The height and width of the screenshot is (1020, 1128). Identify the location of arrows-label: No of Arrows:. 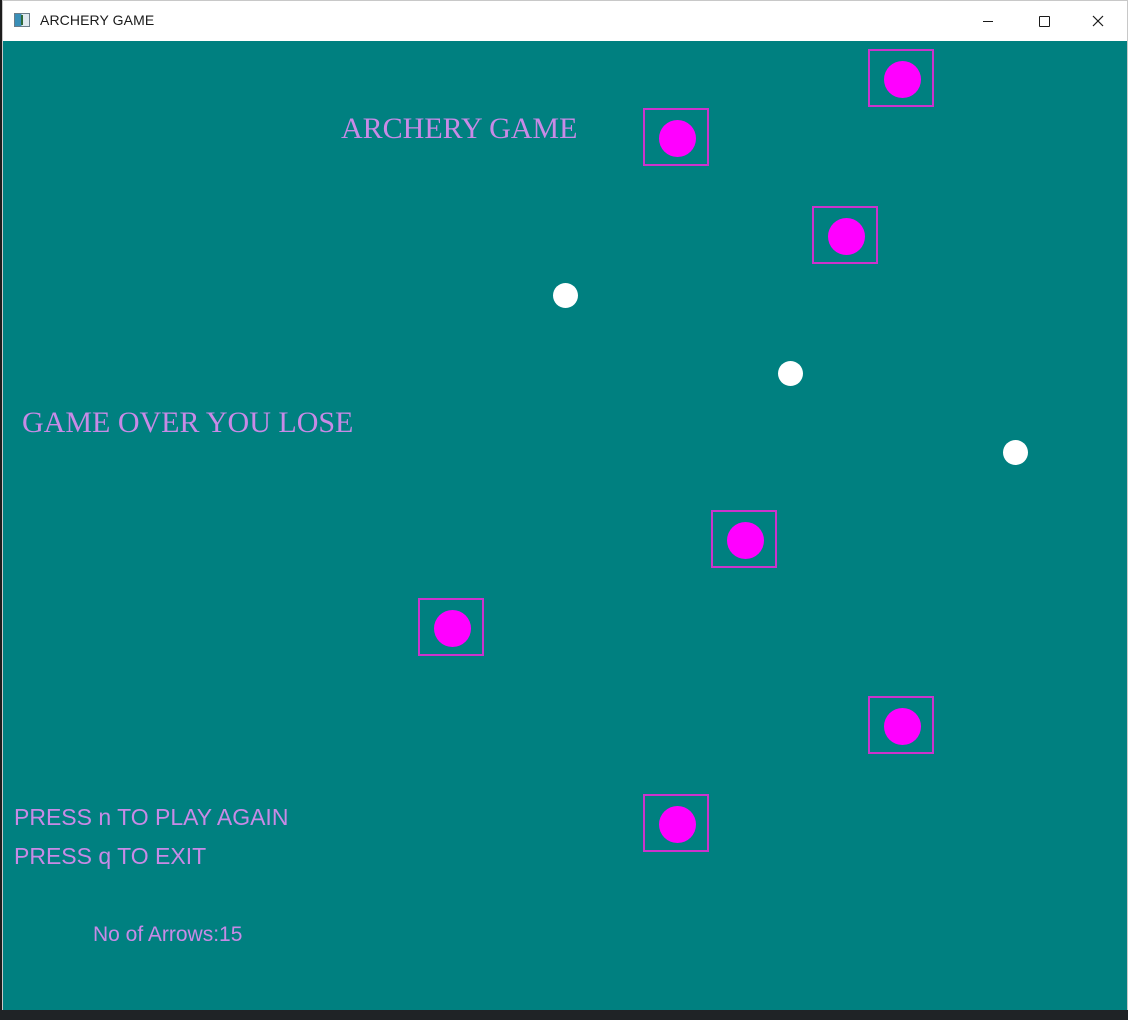
(156, 934).